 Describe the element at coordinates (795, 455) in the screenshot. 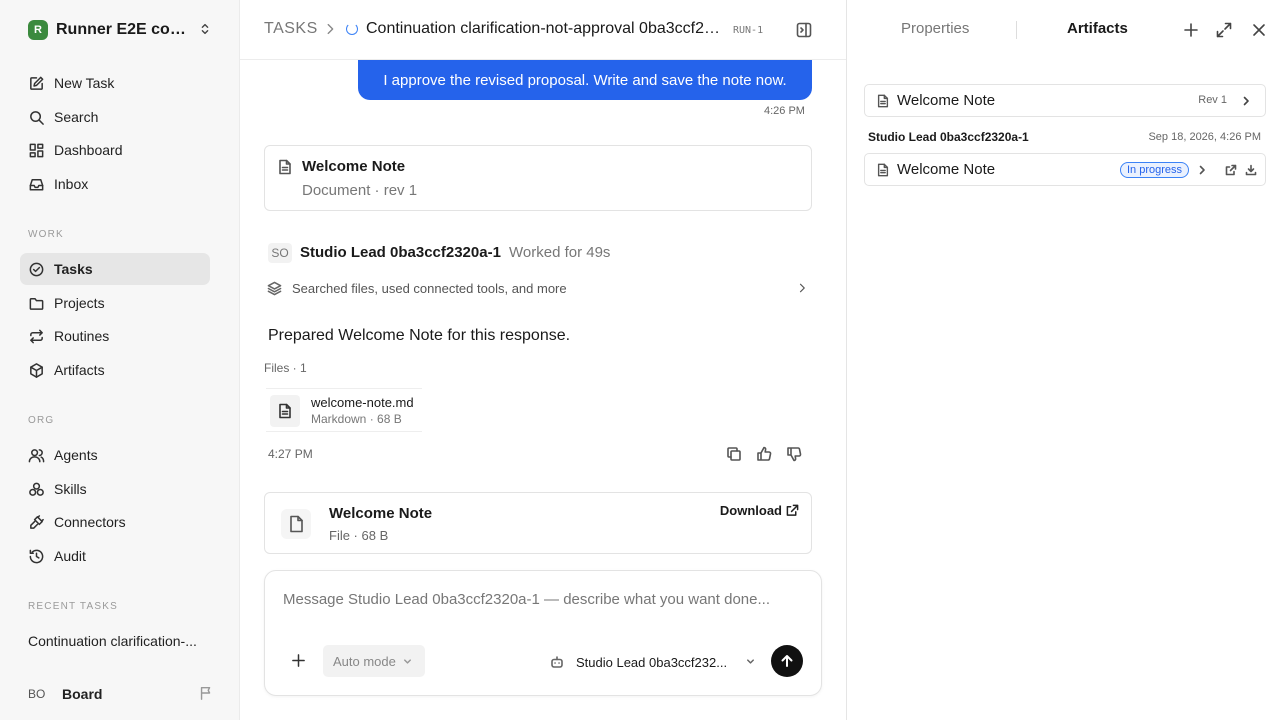

I see `thumbs-down-button` at that location.